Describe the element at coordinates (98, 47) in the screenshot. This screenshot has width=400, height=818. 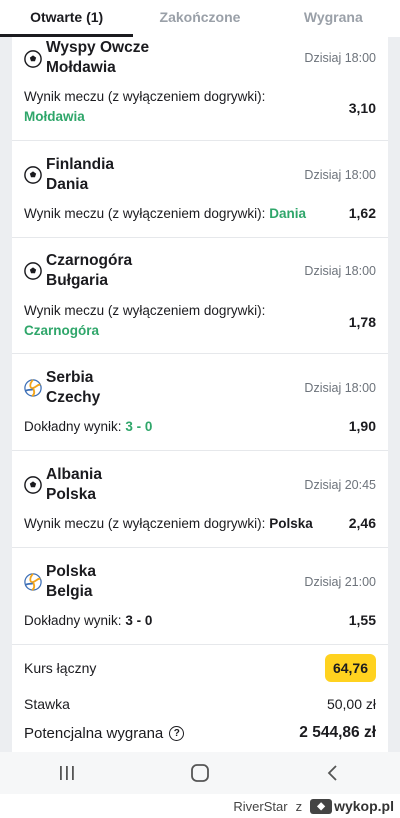
I see `home-team: Wyspy Owcze` at that location.